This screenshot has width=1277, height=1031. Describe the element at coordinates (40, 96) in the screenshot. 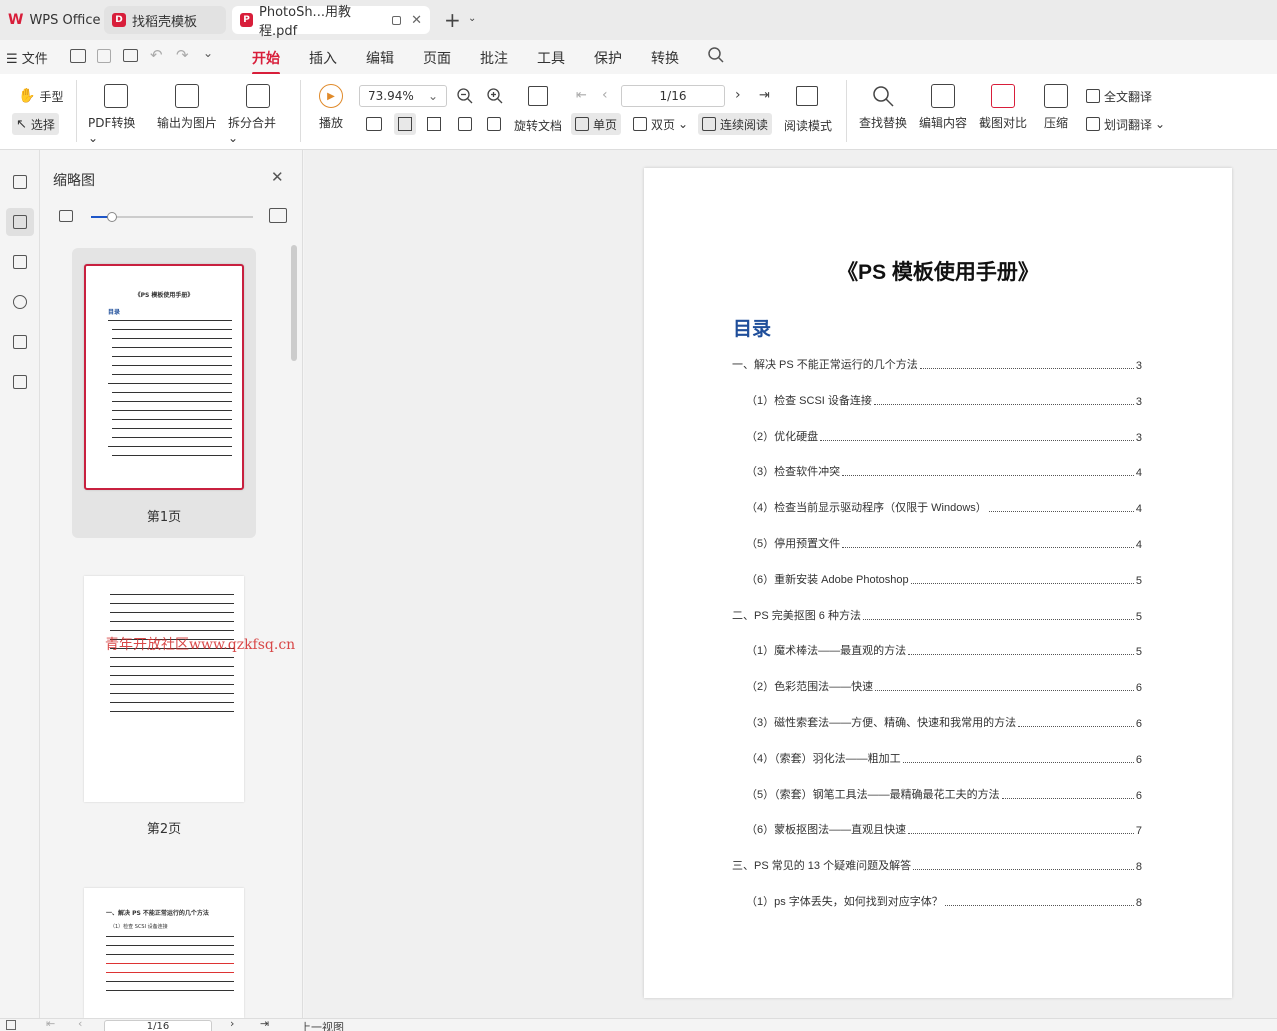

I see `hand-tool-button: ✋ 手型` at that location.